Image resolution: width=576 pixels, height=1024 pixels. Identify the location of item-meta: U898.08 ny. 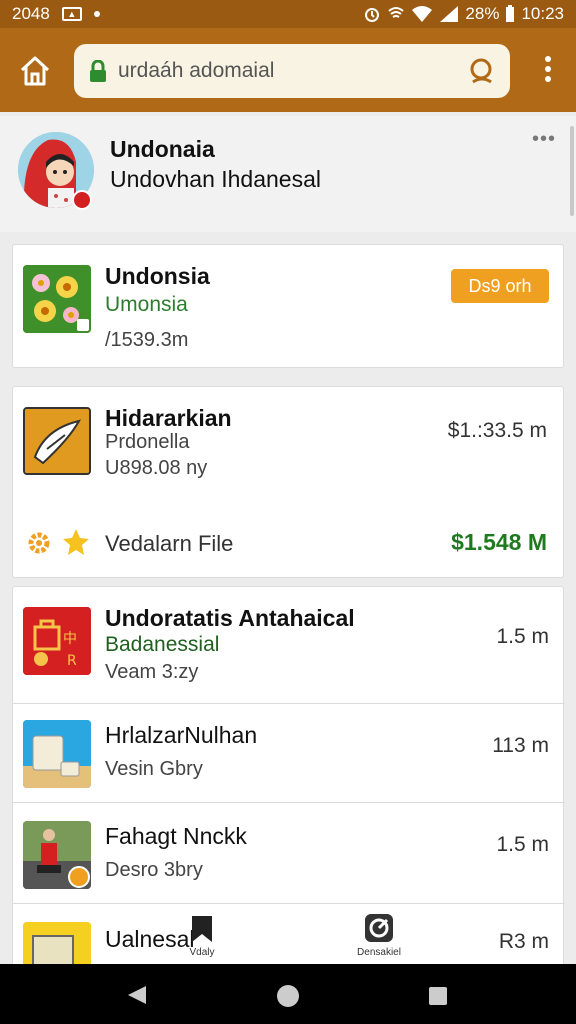
(156, 468).